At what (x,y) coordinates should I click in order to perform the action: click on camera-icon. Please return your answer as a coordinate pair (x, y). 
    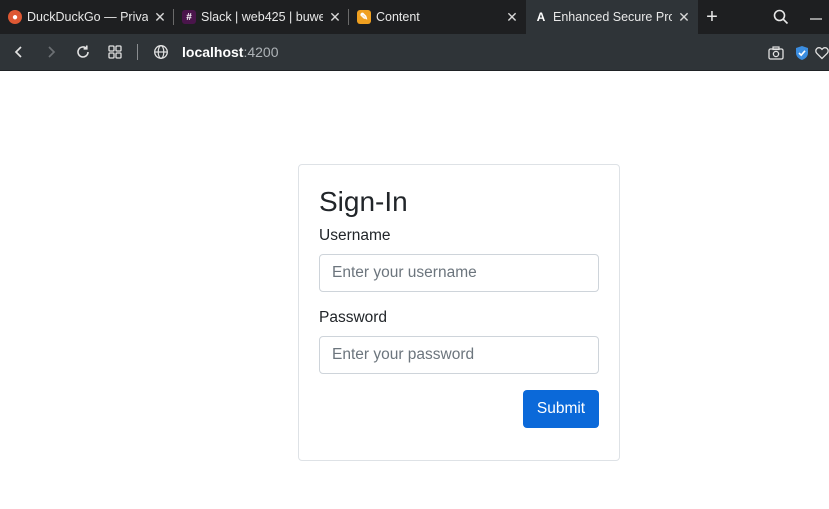
    Looking at the image, I should click on (776, 53).